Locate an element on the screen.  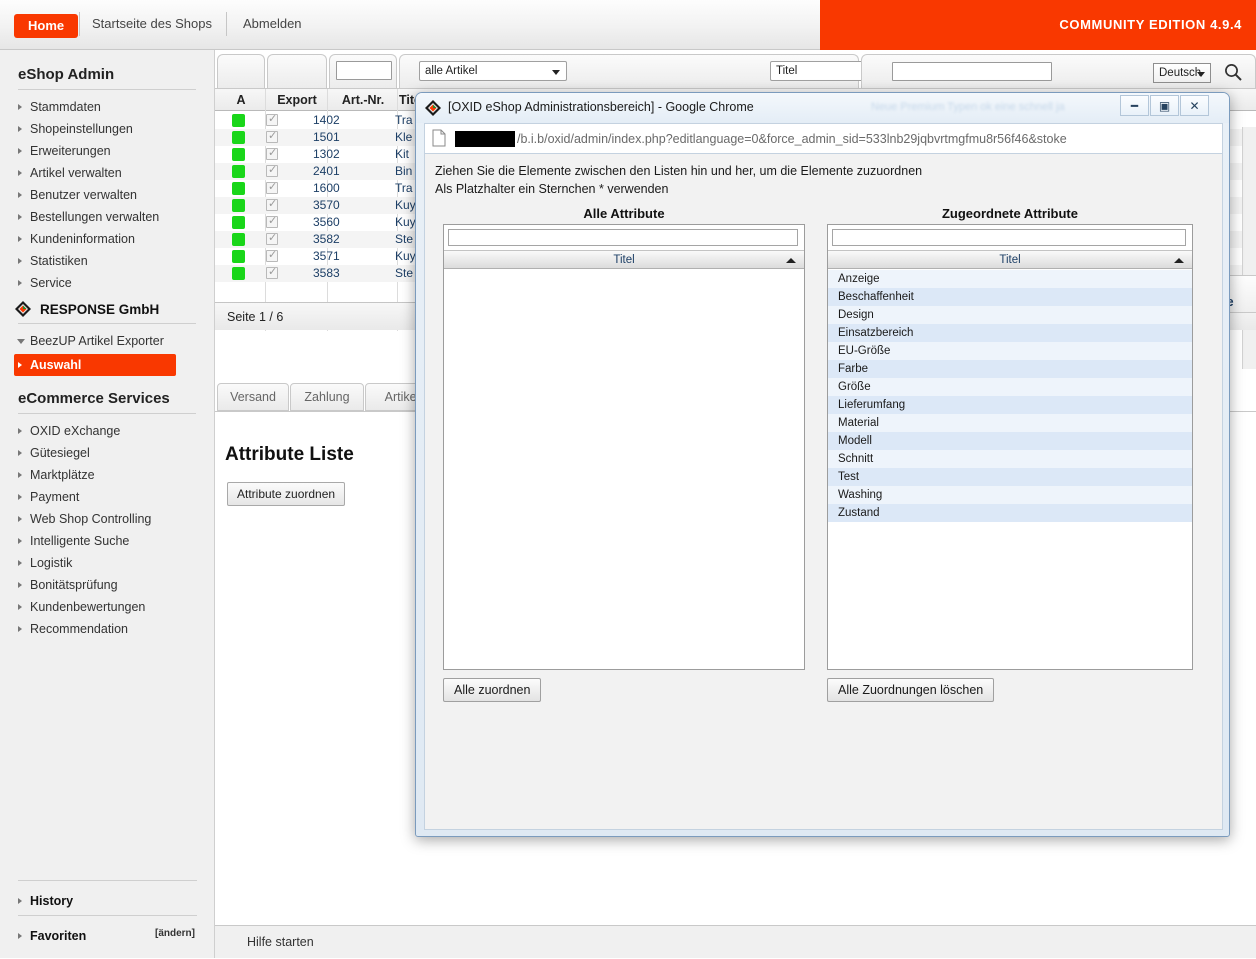
col-header-export: Export is located at coordinates (297, 100).